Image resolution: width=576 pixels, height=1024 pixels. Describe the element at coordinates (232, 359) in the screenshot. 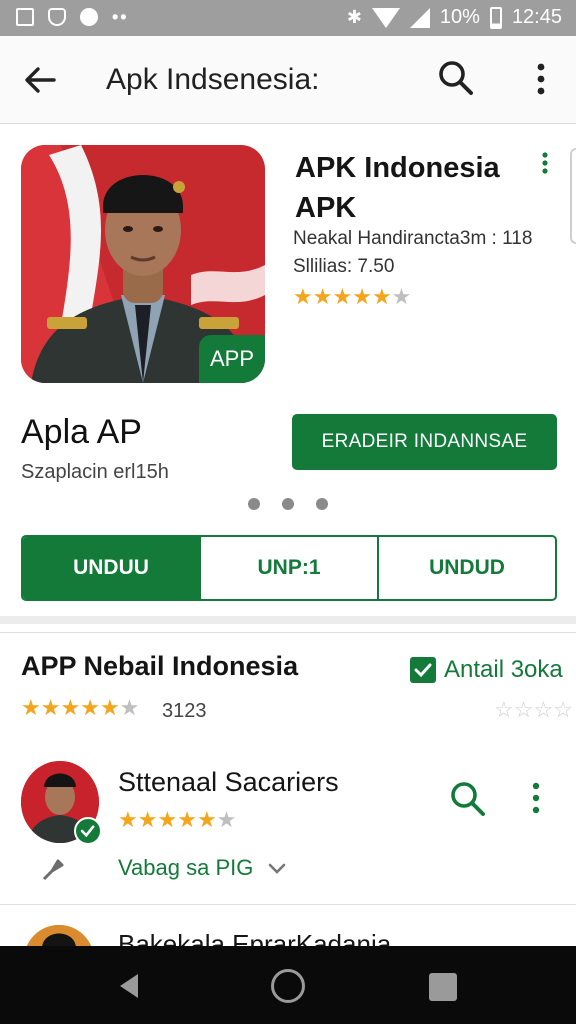

I see `app-badge: APP` at that location.